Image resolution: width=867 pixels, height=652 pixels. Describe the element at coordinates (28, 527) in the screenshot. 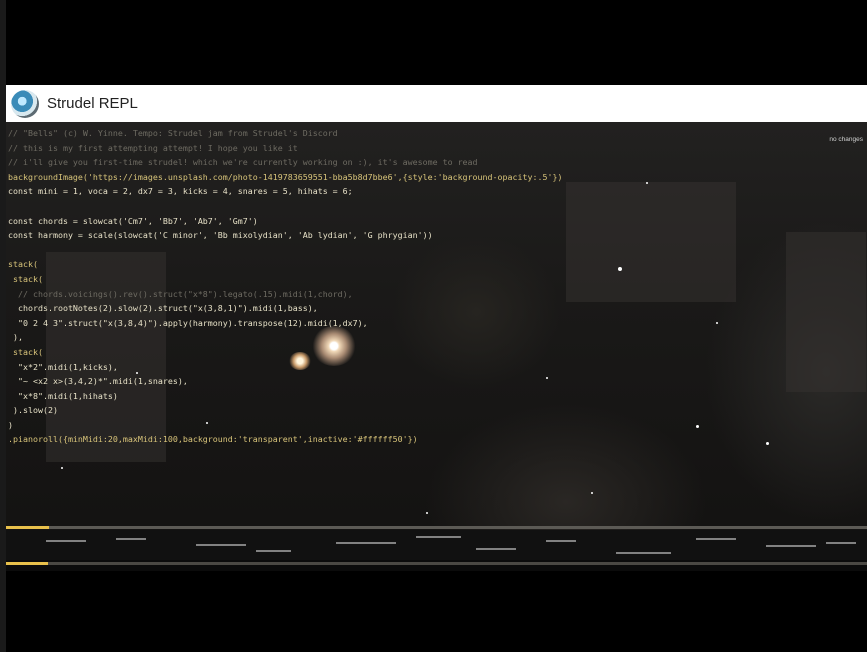

I see `playback-timeline-progress` at that location.